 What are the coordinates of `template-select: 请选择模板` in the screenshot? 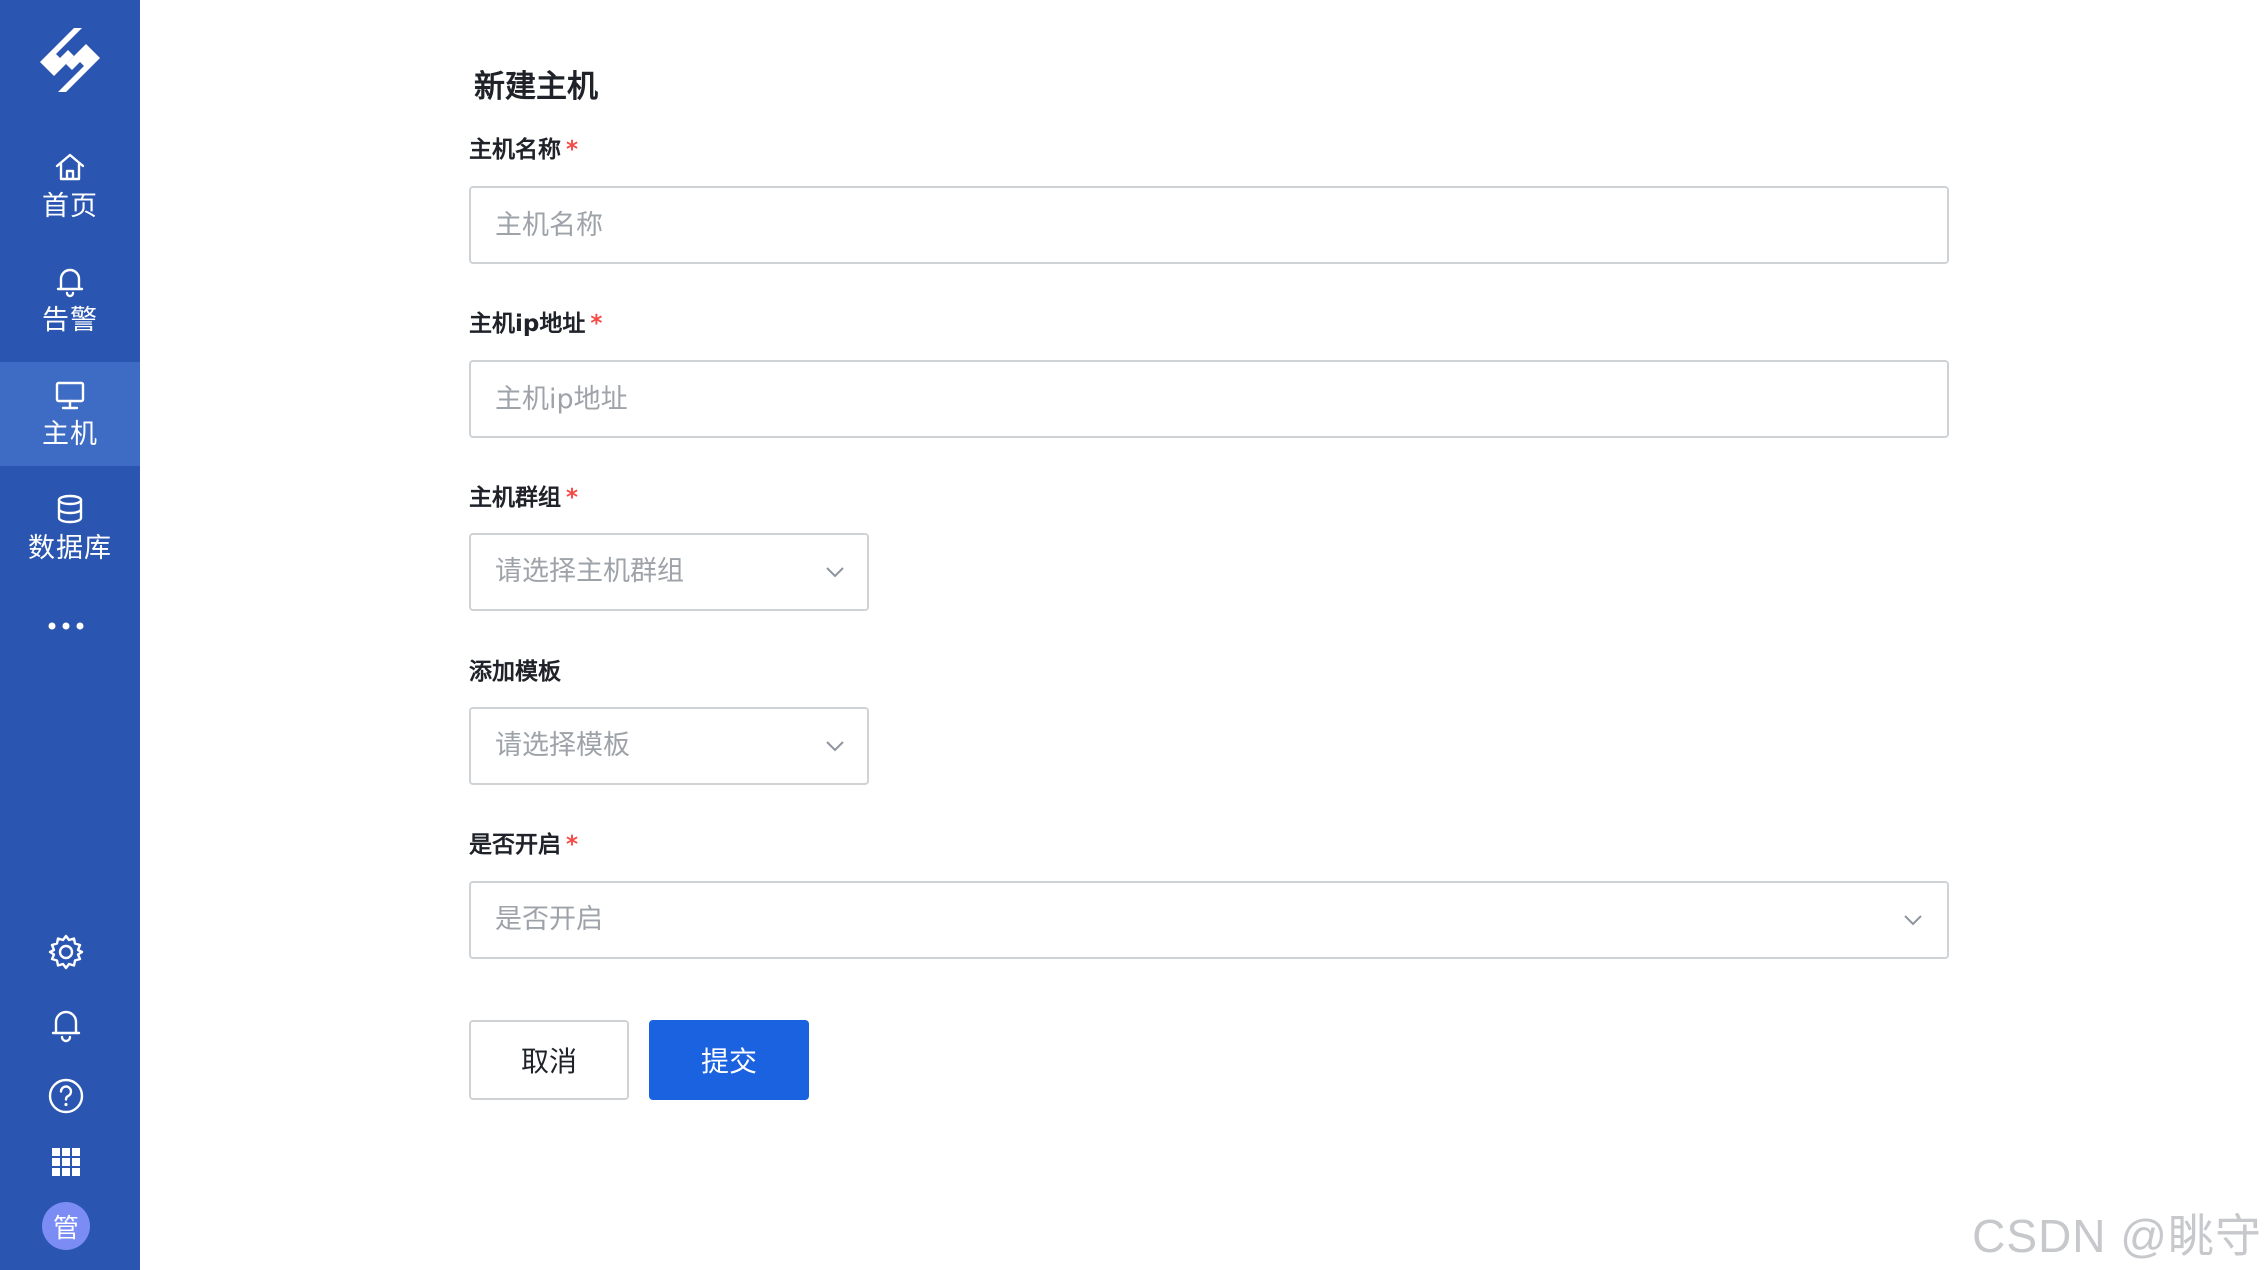 It's located at (669, 746).